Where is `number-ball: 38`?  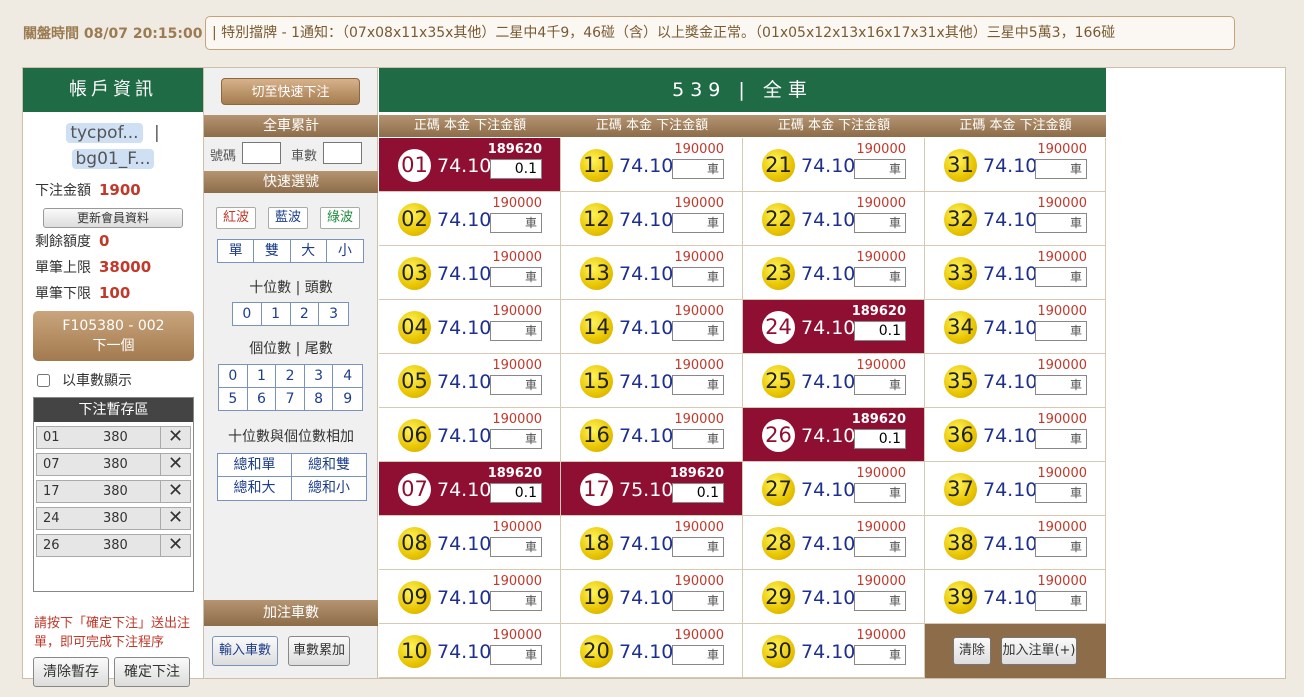
number-ball: 38 is located at coordinates (960, 543).